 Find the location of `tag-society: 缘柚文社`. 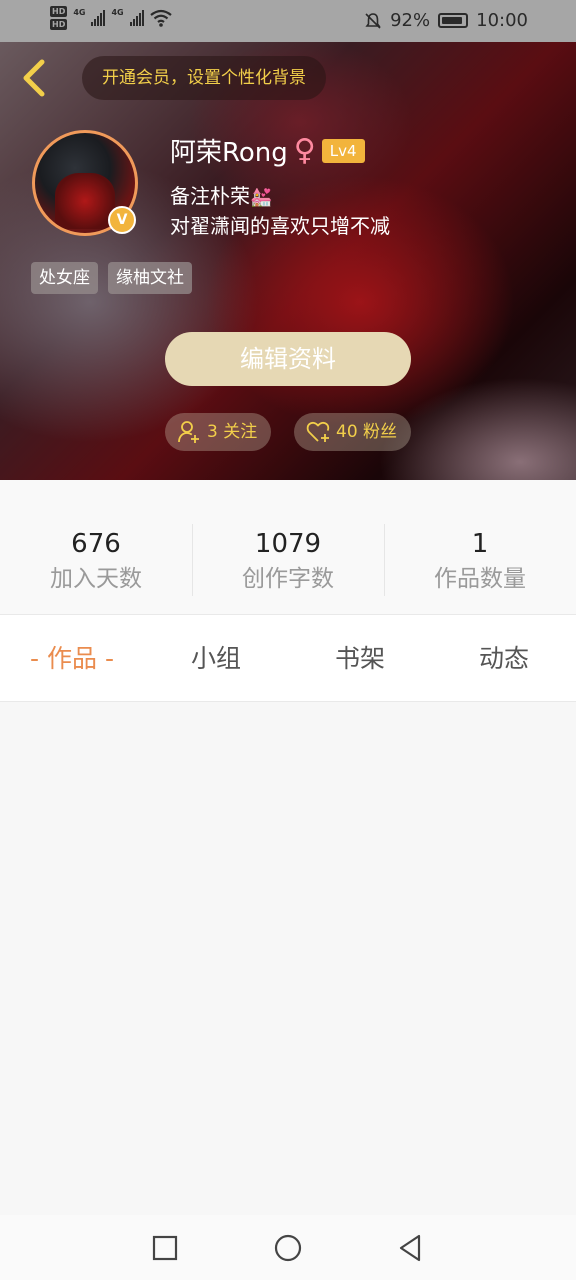

tag-society: 缘柚文社 is located at coordinates (150, 278).